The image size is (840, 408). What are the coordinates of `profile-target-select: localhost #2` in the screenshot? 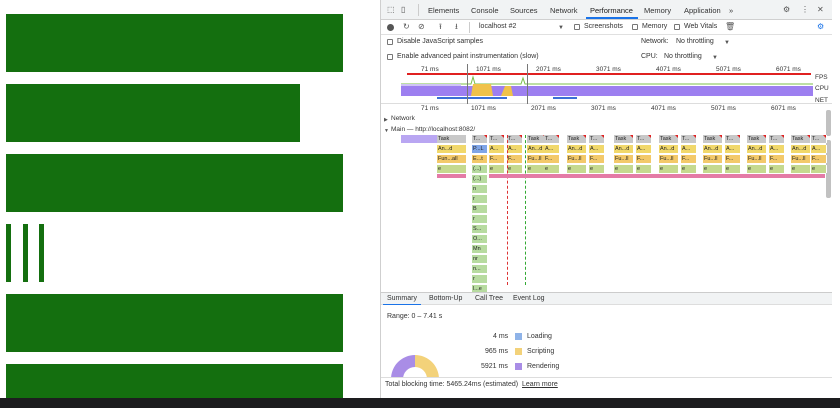 It's located at (497, 26).